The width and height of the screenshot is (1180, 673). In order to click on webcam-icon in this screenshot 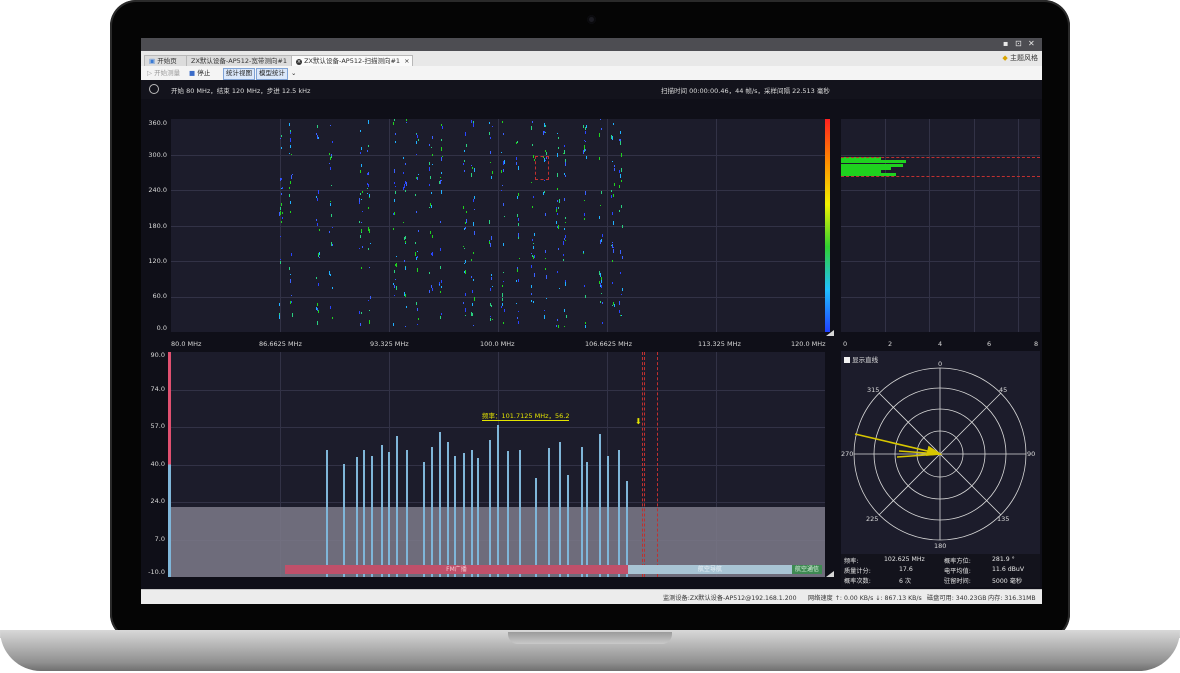, I will do `click(591, 19)`.